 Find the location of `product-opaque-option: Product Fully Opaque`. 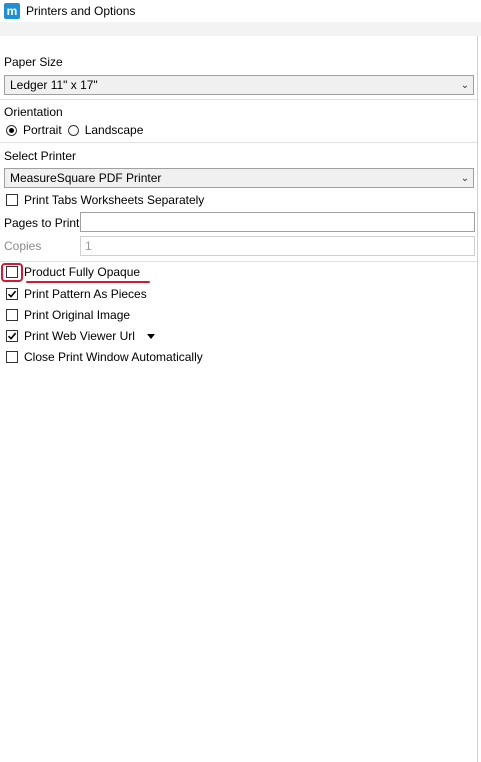

product-opaque-option: Product Fully Opaque is located at coordinates (73, 272).